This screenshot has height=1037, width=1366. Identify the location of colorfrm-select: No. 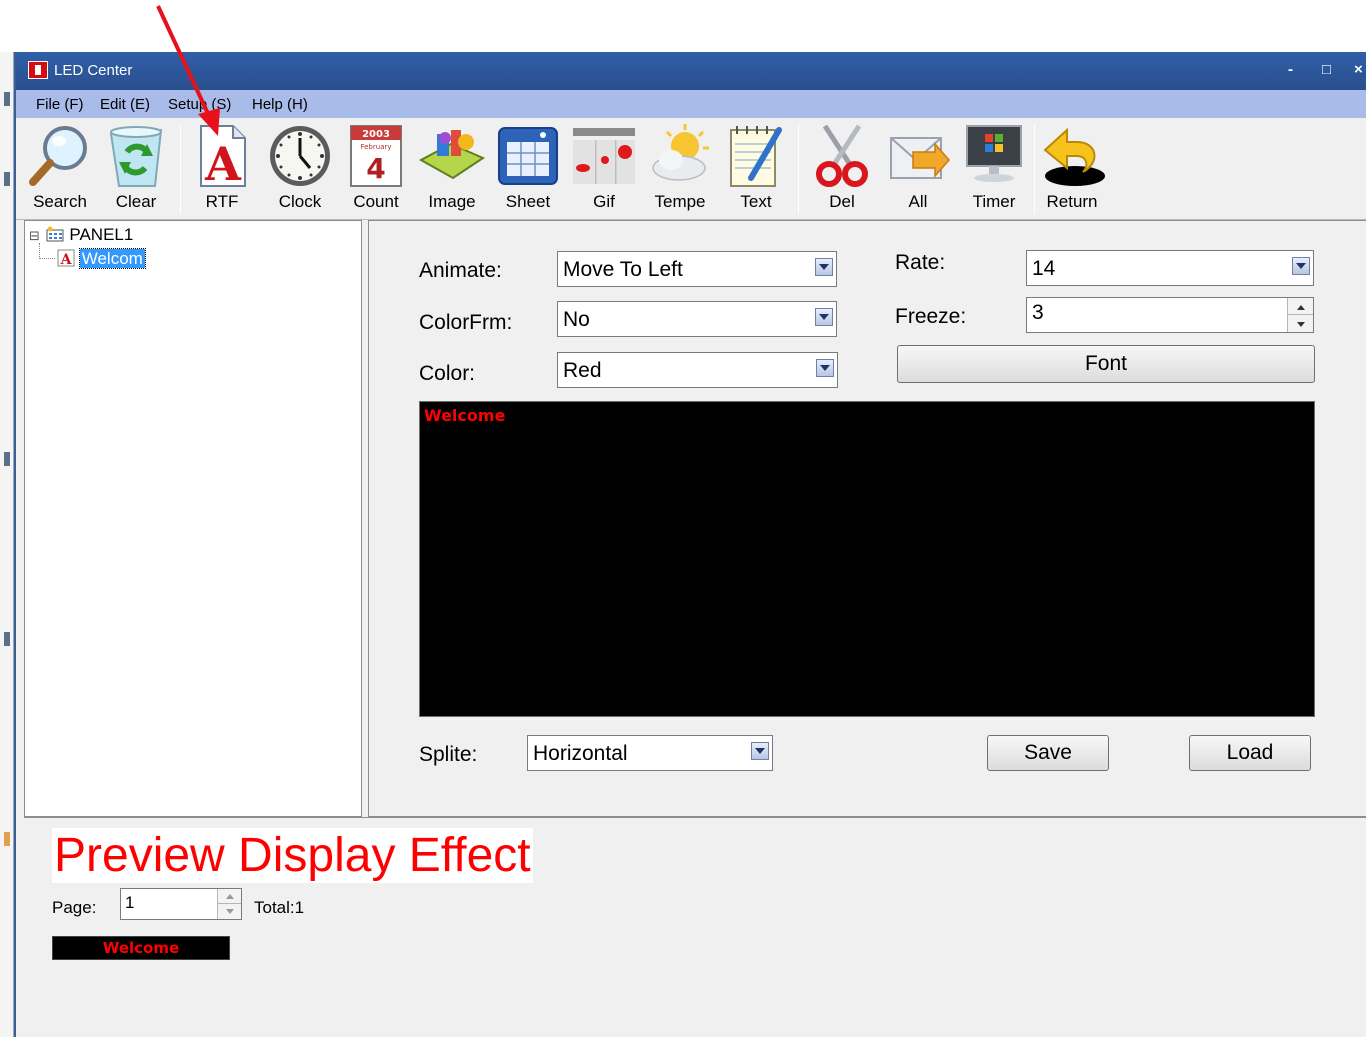
(697, 319).